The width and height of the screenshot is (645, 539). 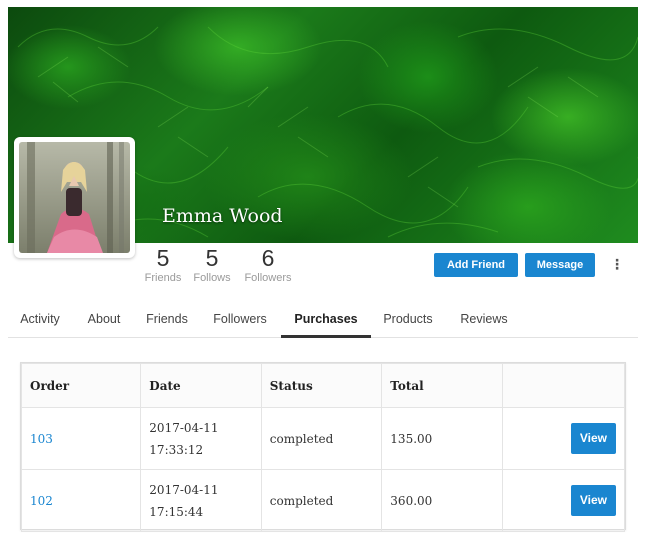 I want to click on tab-purchases: Purchases, so click(x=326, y=319).